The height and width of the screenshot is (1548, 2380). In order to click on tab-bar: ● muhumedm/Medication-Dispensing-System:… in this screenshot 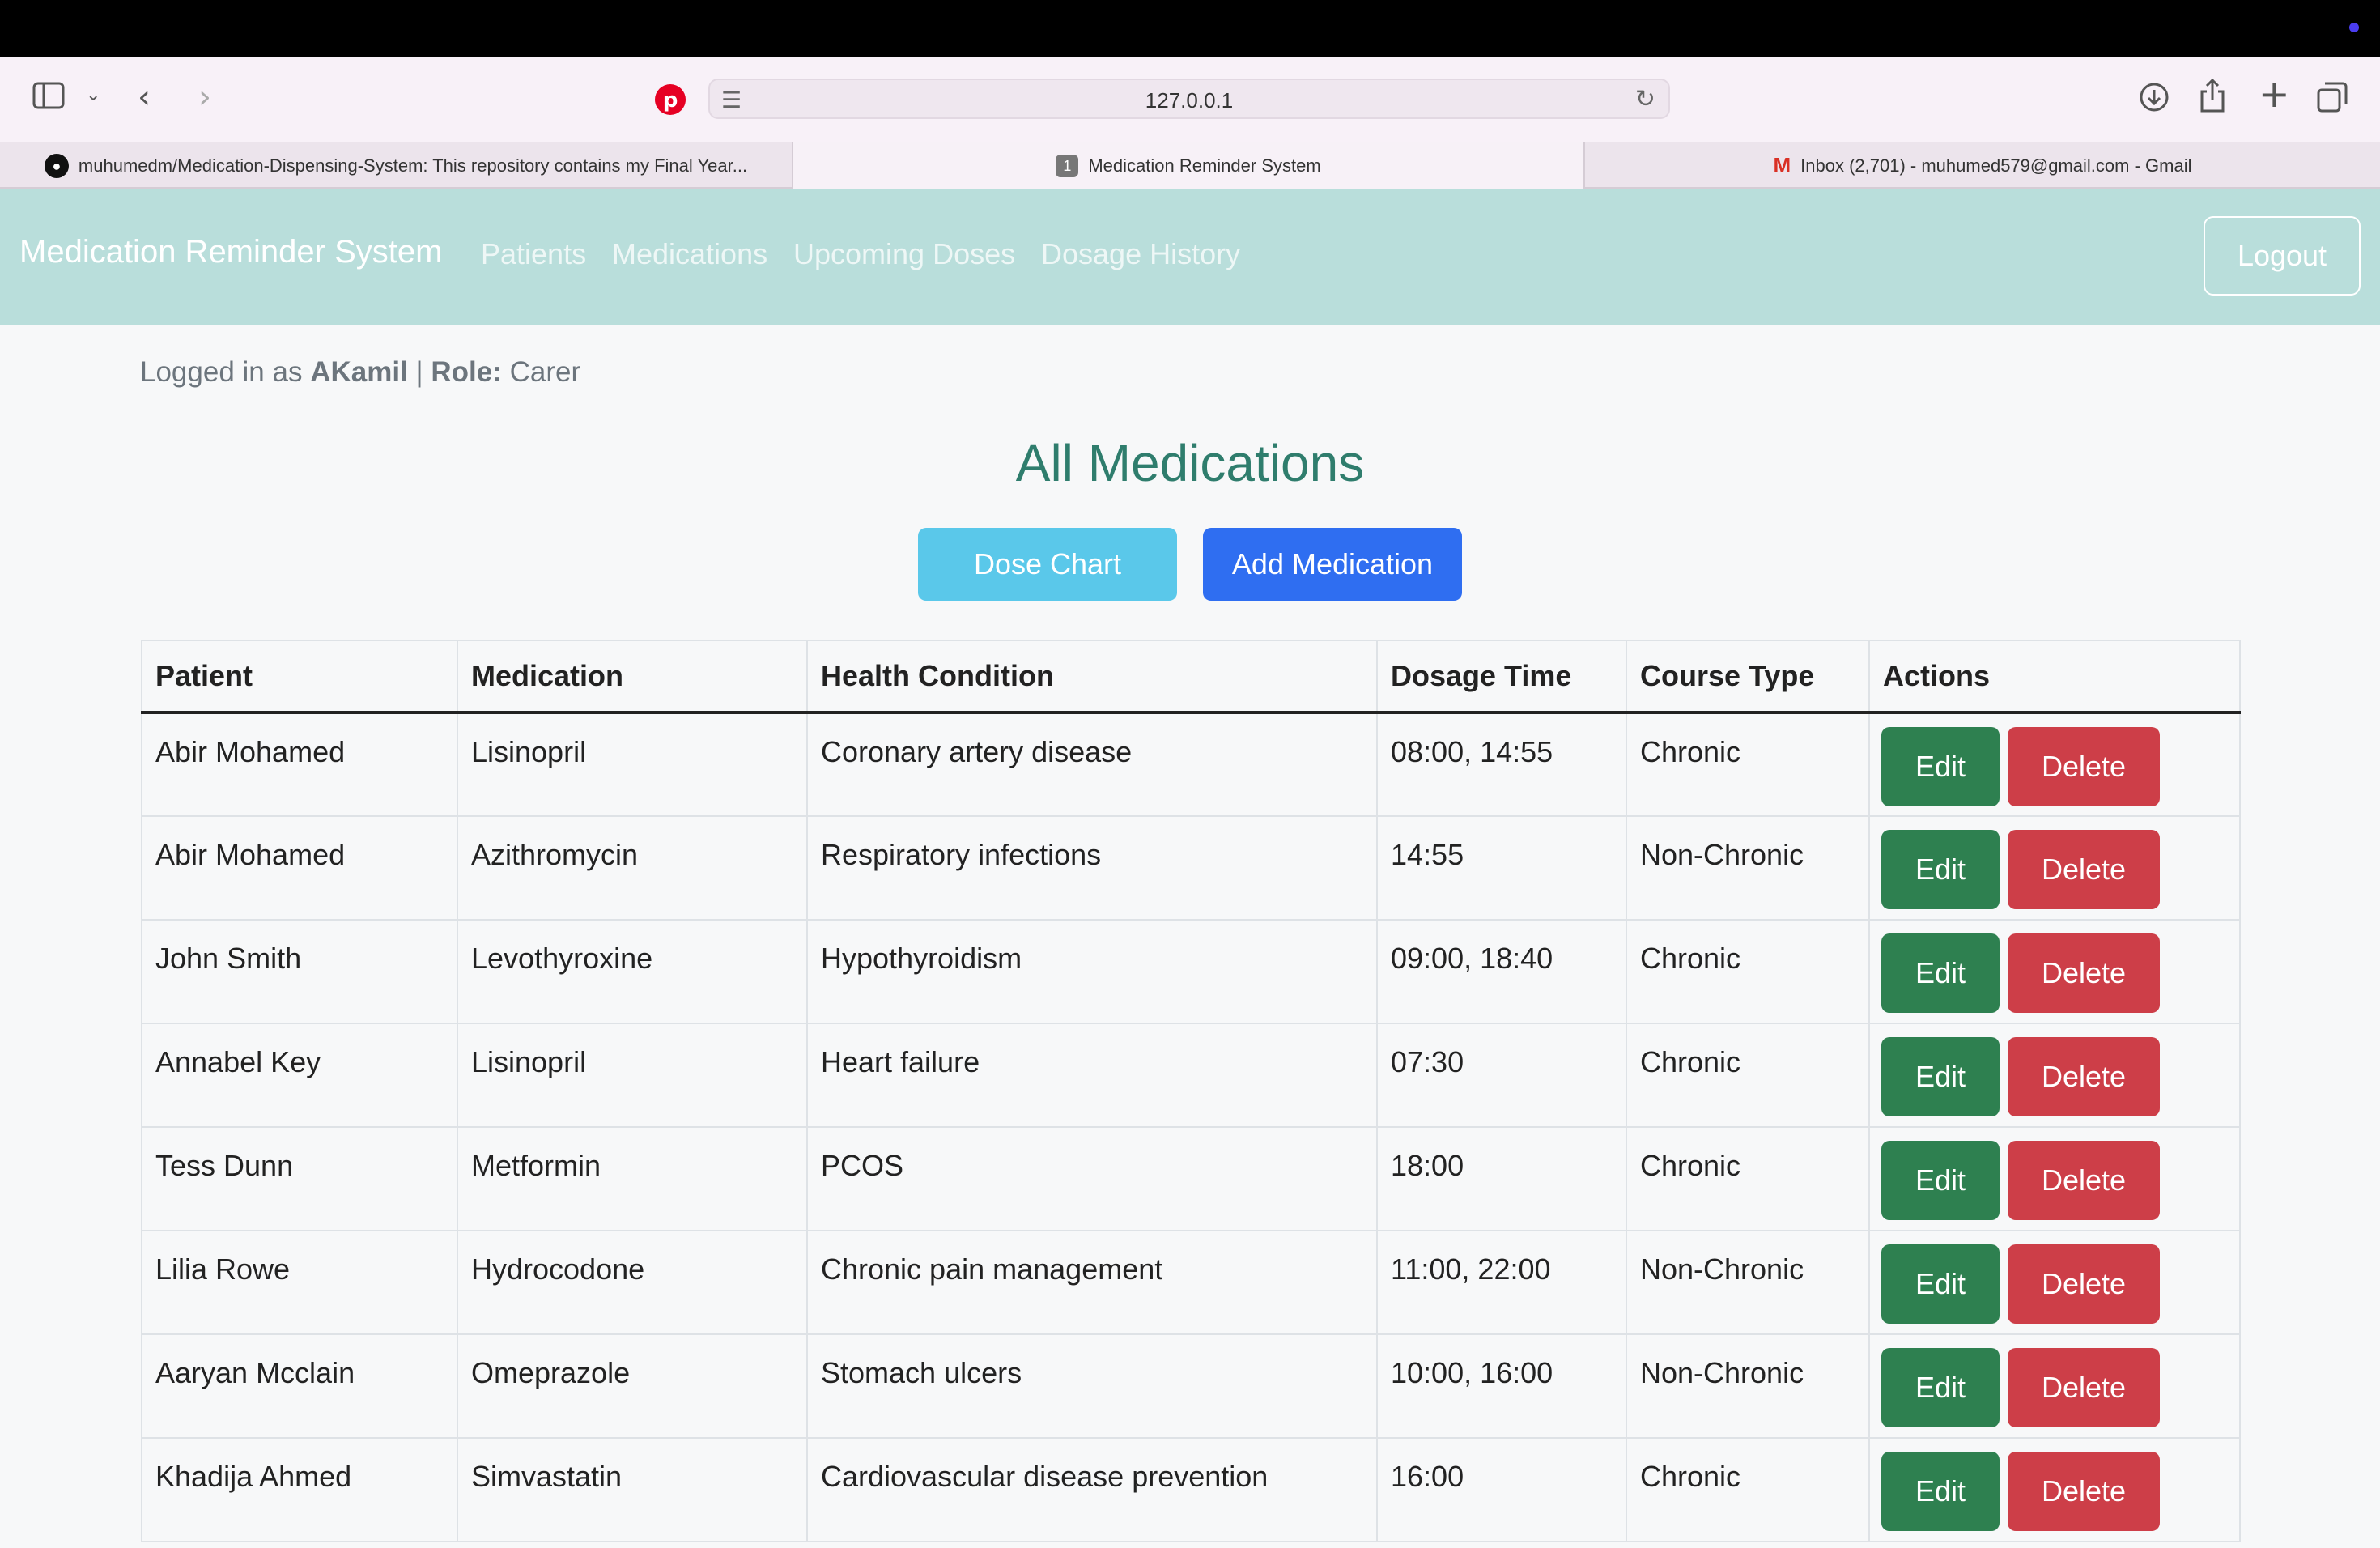, I will do `click(1190, 166)`.